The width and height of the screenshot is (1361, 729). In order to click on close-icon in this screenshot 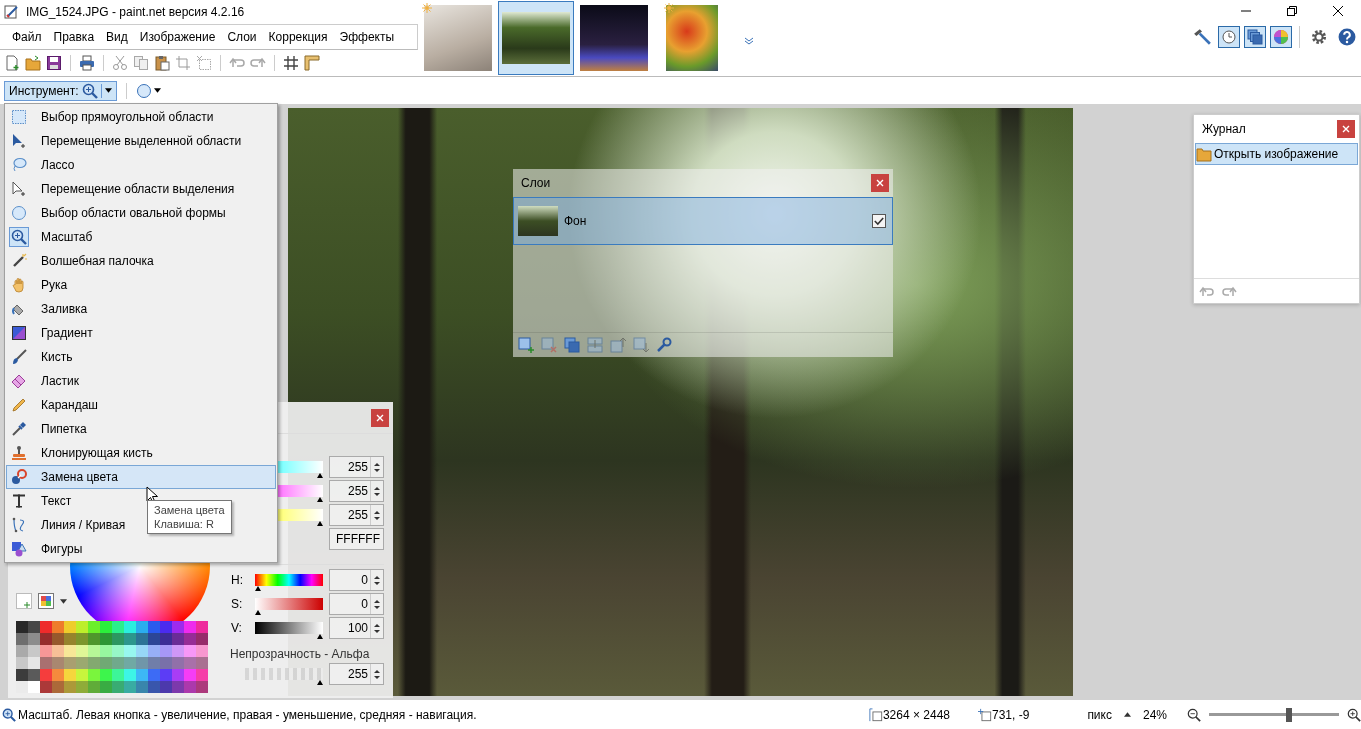, I will do `click(1338, 11)`.